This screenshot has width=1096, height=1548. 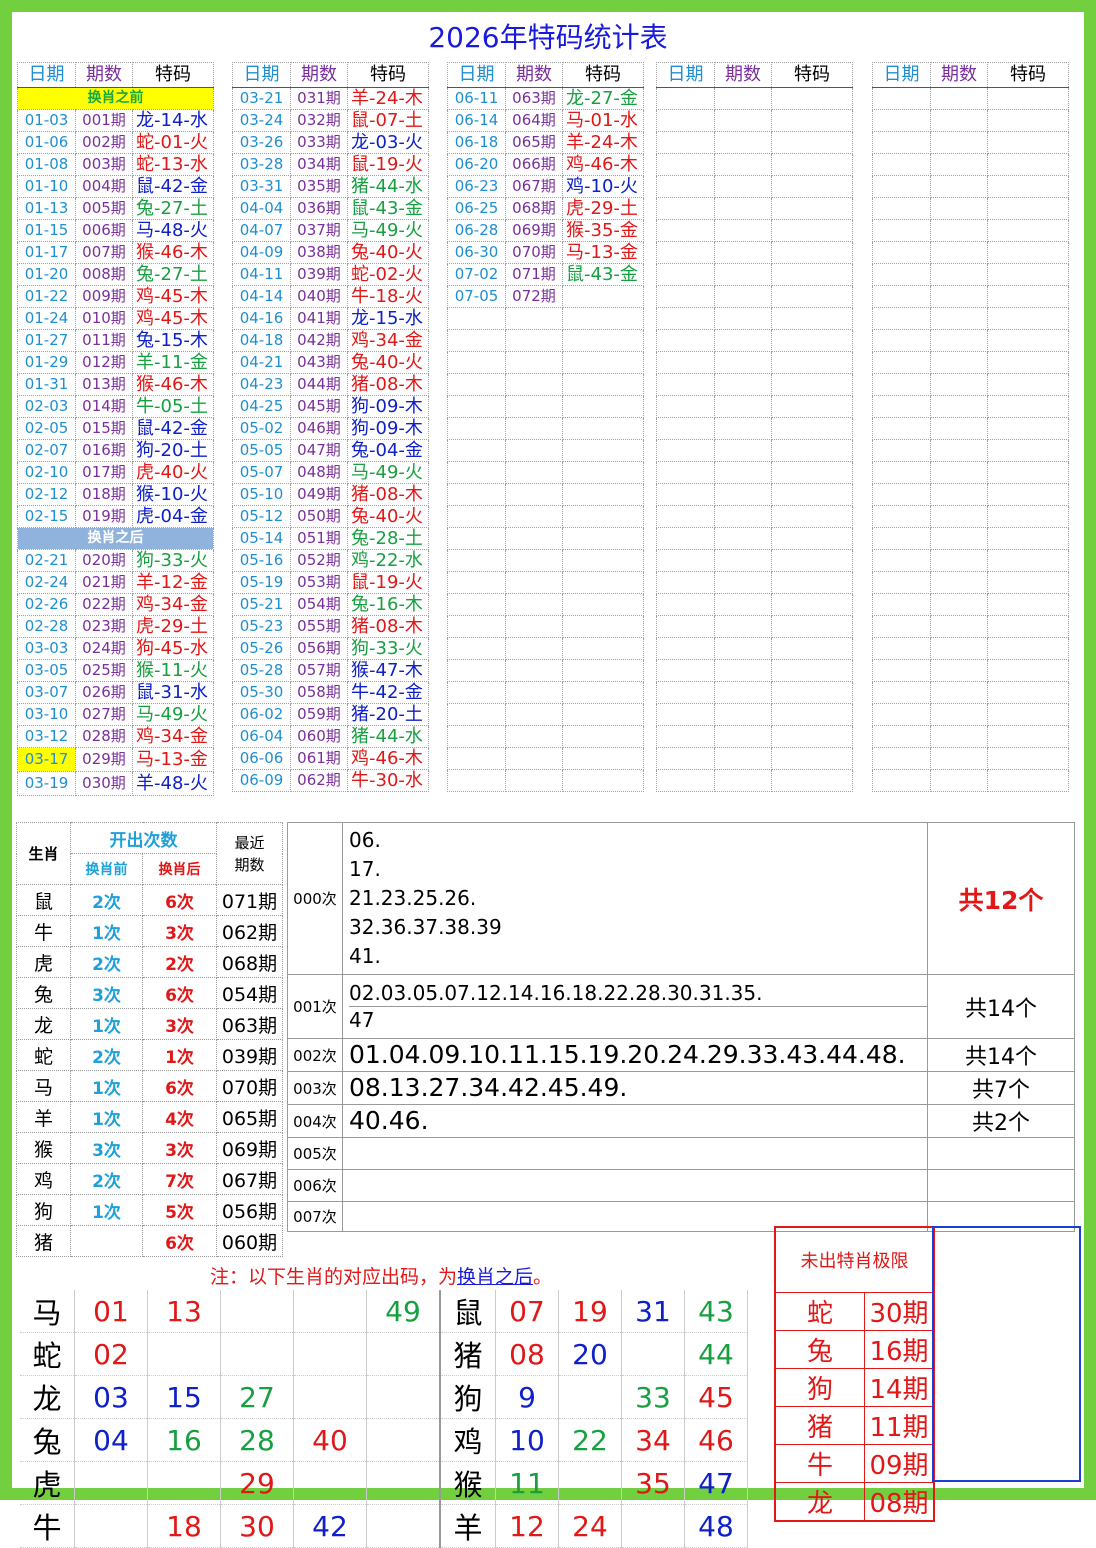 I want to click on period-column-5: 日期 期数 特码, so click(x=970, y=427).